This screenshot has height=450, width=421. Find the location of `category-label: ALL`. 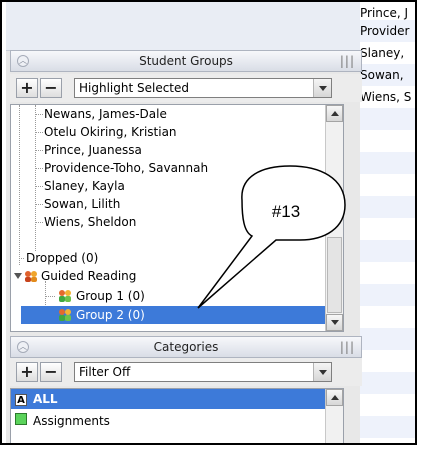

category-label: ALL is located at coordinates (45, 399).